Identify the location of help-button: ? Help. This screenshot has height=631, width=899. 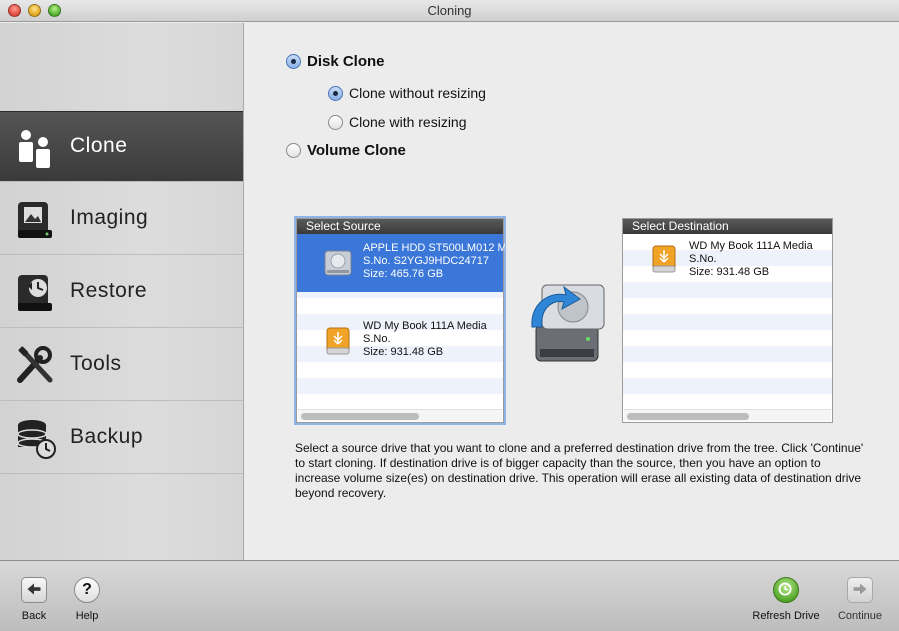
(87, 599).